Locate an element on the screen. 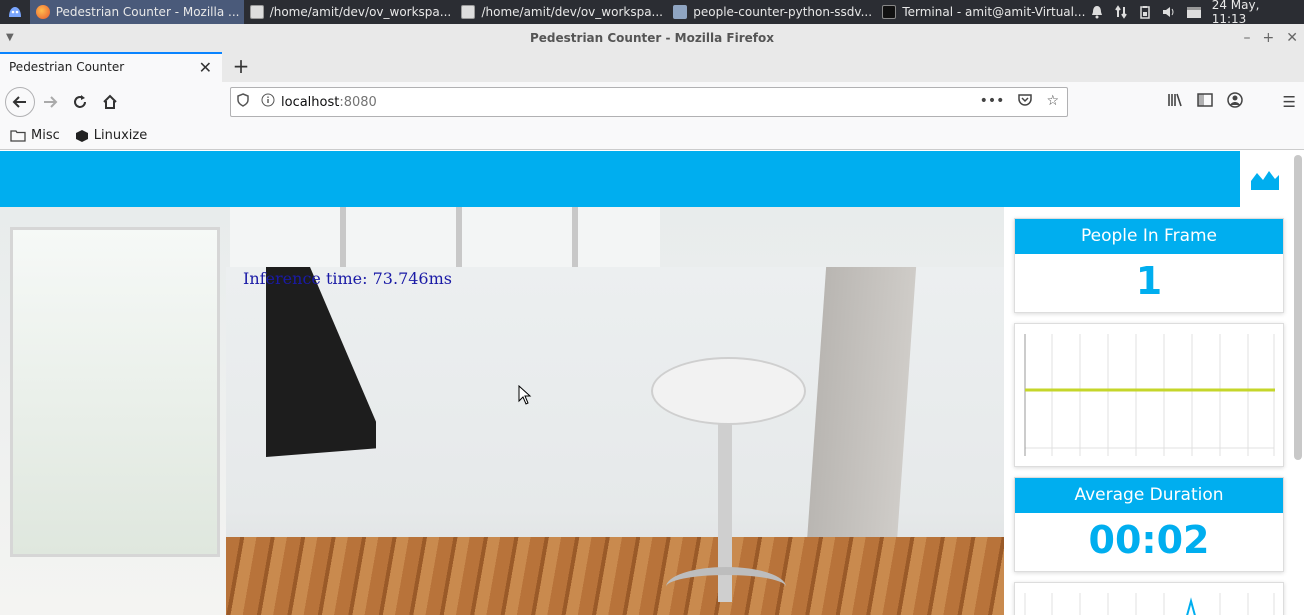  concrete-pillar is located at coordinates (861, 412).